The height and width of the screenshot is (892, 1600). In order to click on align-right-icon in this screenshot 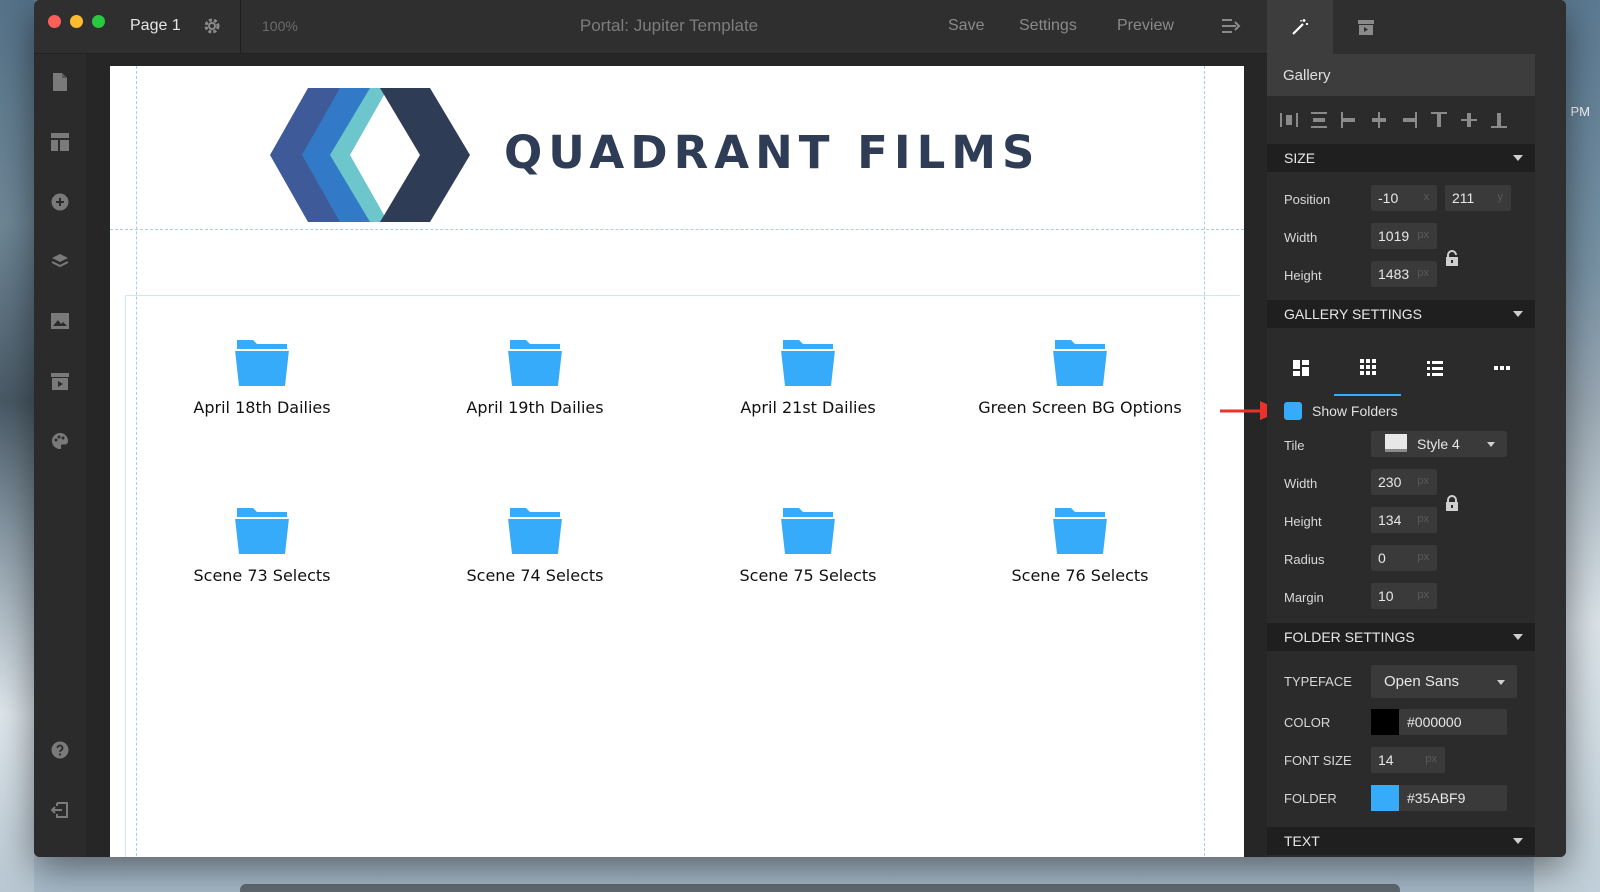, I will do `click(1409, 120)`.